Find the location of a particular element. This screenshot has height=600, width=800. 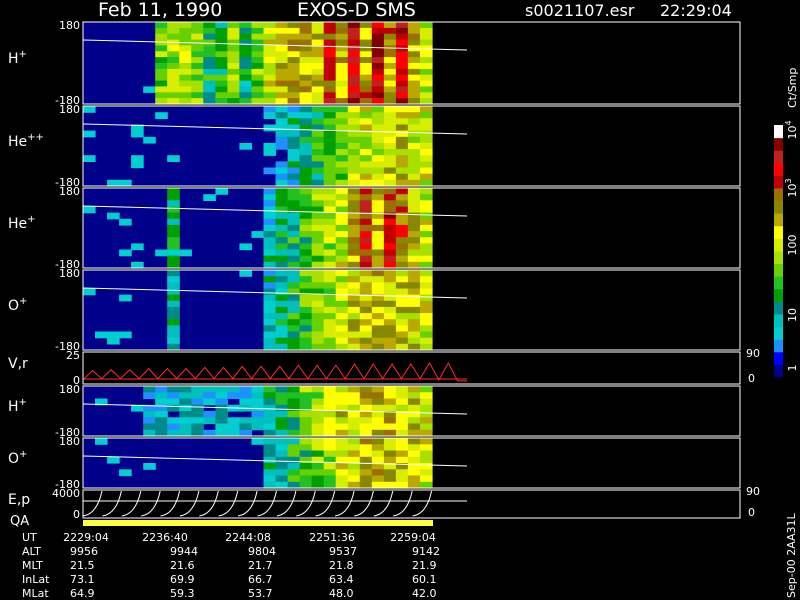

energy-arc is located at coordinates (209, 503).